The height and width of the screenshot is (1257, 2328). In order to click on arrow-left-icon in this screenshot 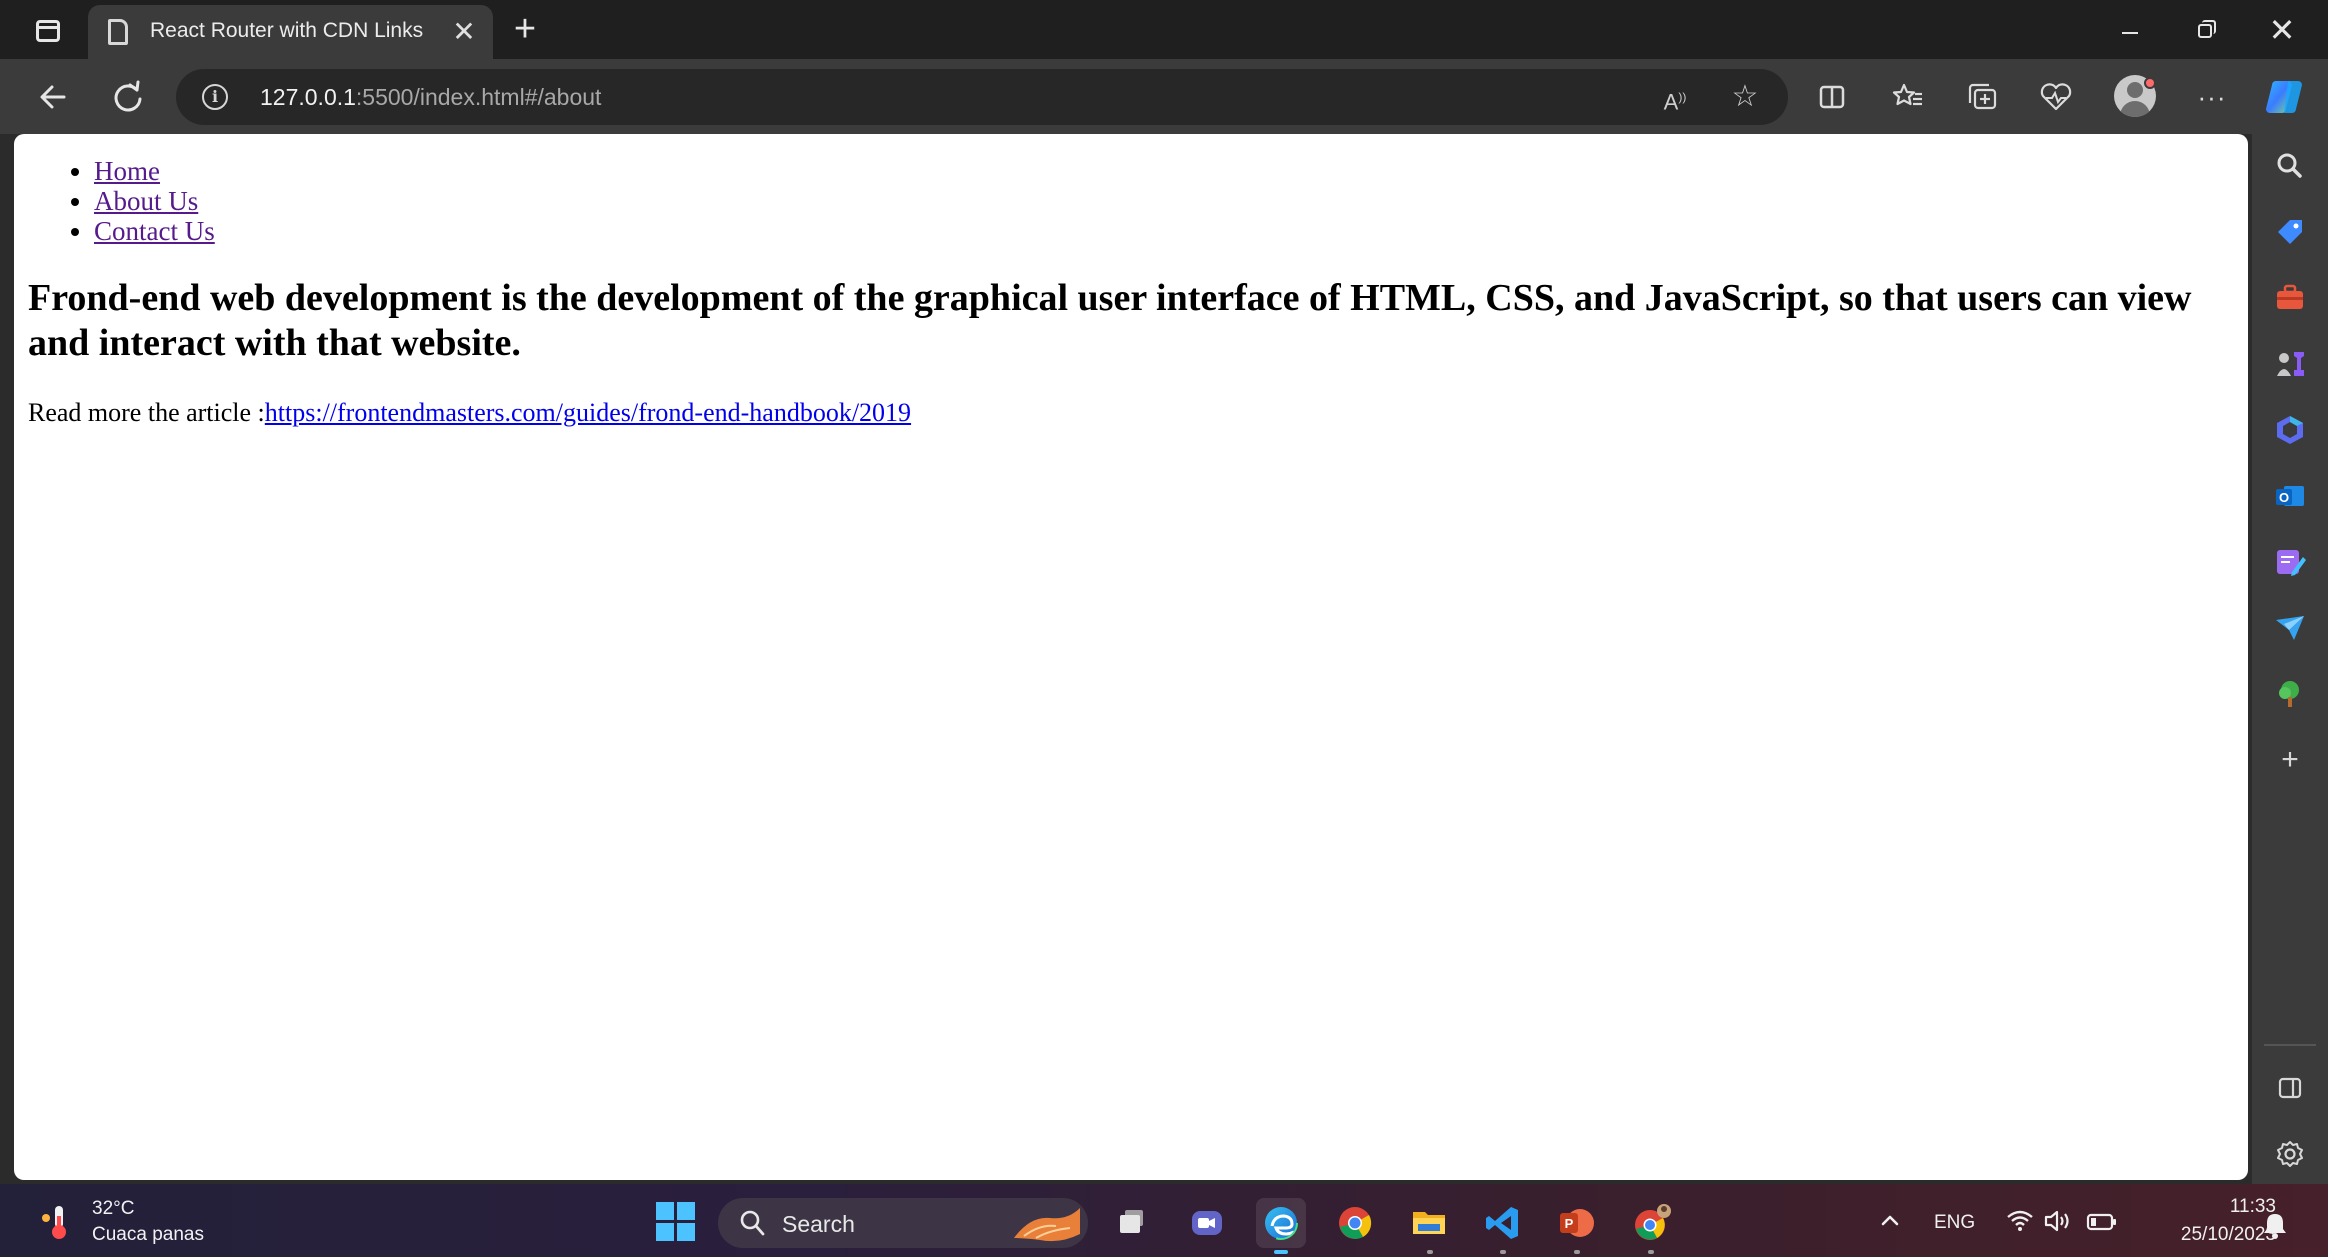, I will do `click(53, 97)`.